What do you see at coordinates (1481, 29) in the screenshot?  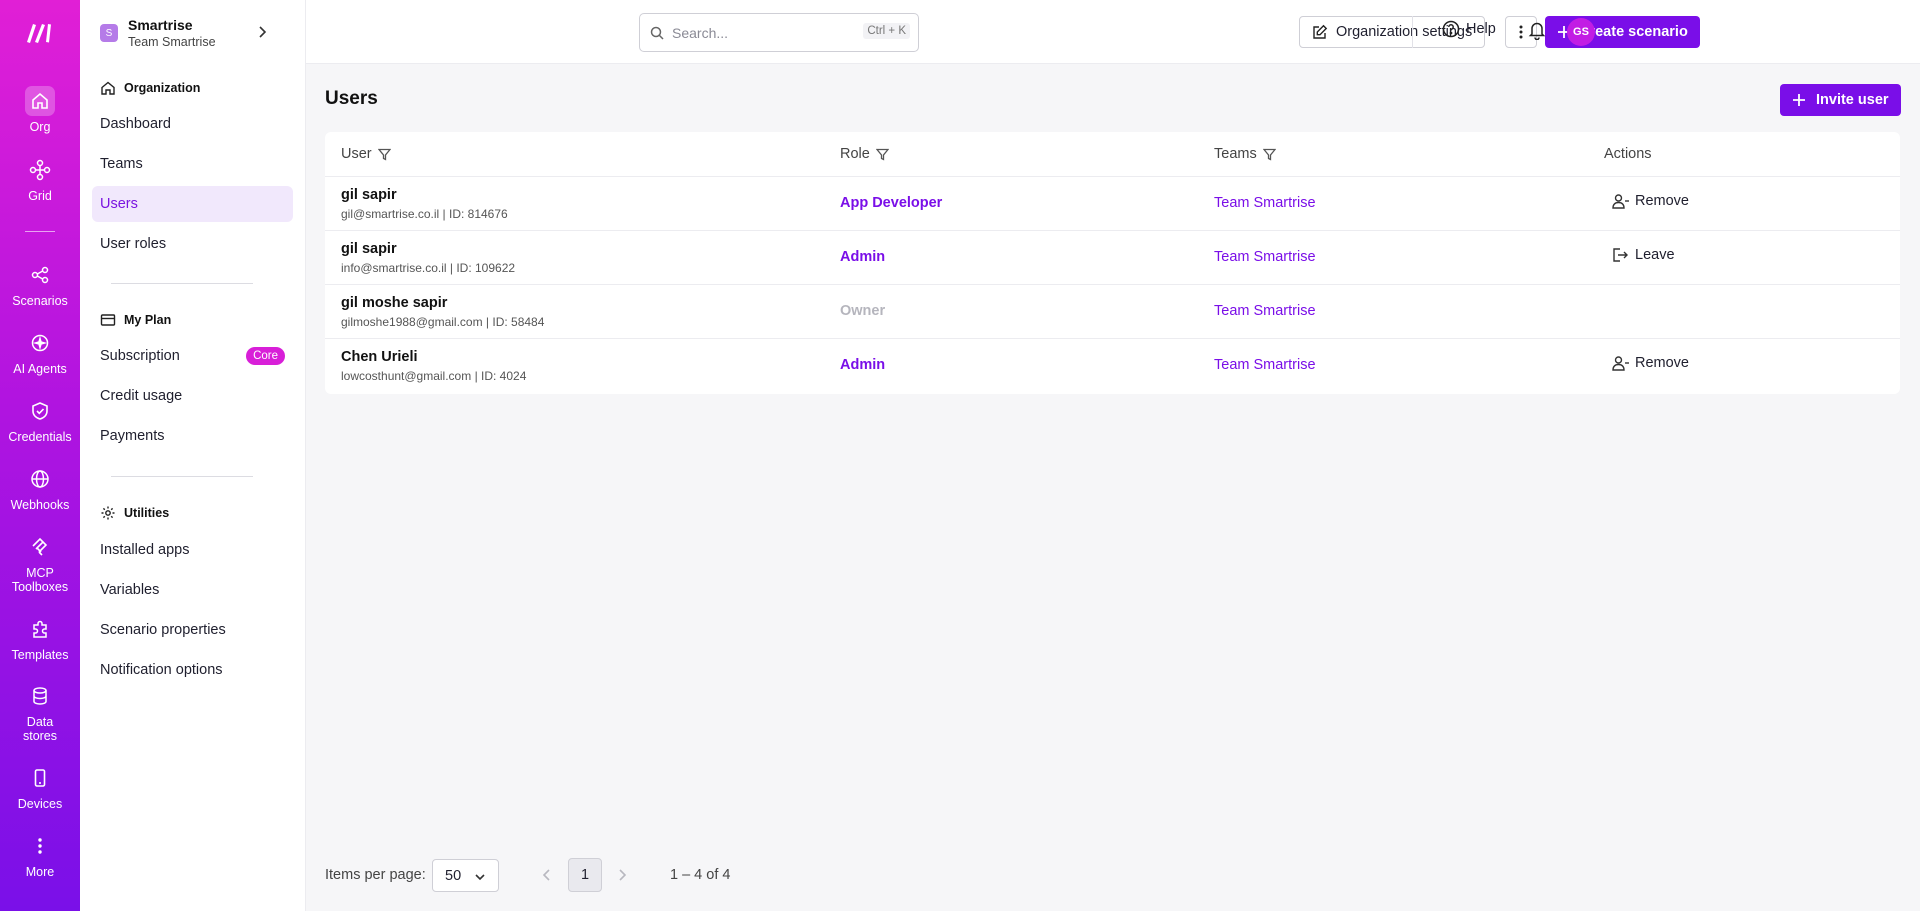 I see `help-label: Help` at bounding box center [1481, 29].